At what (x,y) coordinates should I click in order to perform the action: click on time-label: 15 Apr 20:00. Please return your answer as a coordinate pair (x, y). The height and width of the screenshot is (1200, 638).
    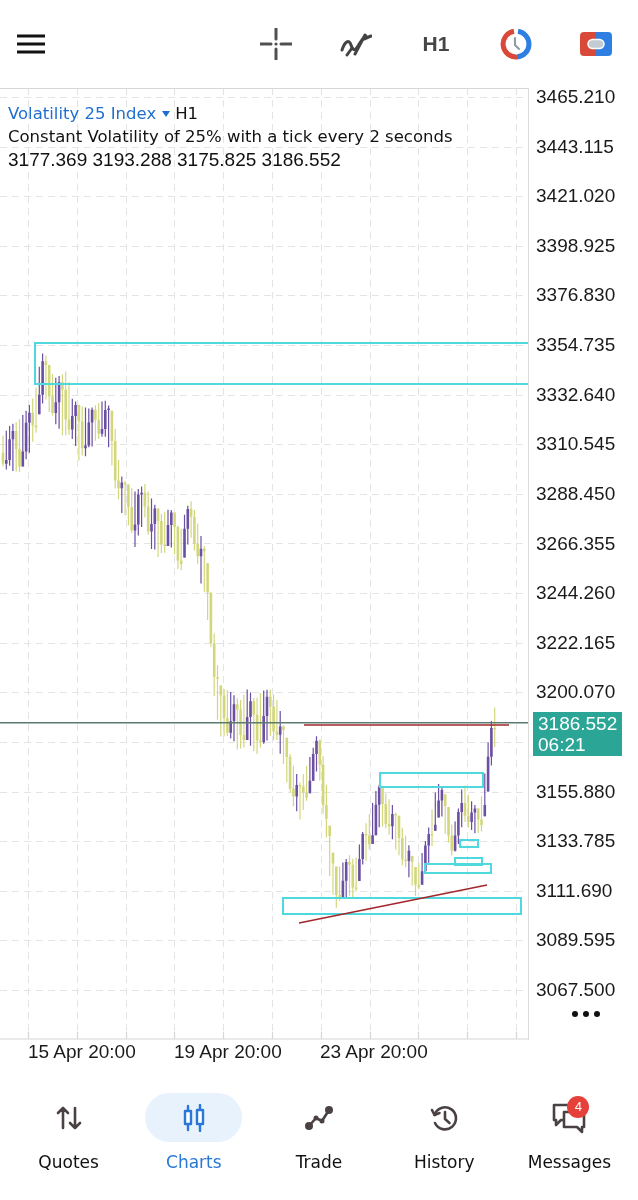
    Looking at the image, I should click on (82, 1052).